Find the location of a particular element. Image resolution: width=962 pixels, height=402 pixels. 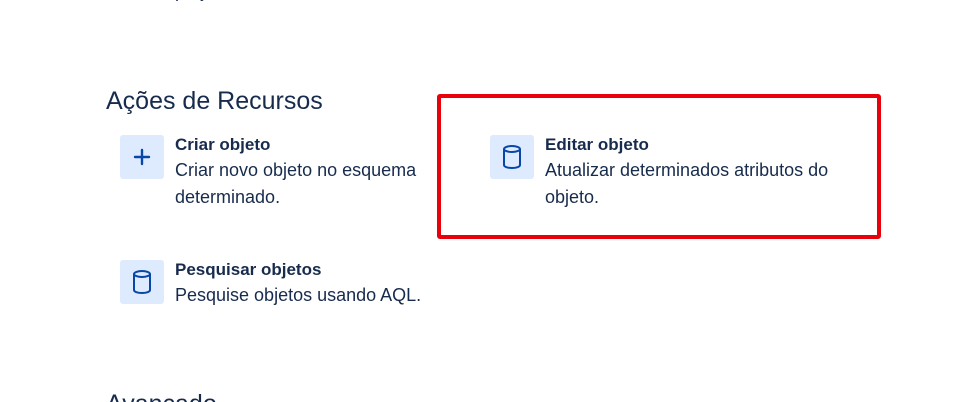

section-title-advanced: Avançado is located at coordinates (161, 395).